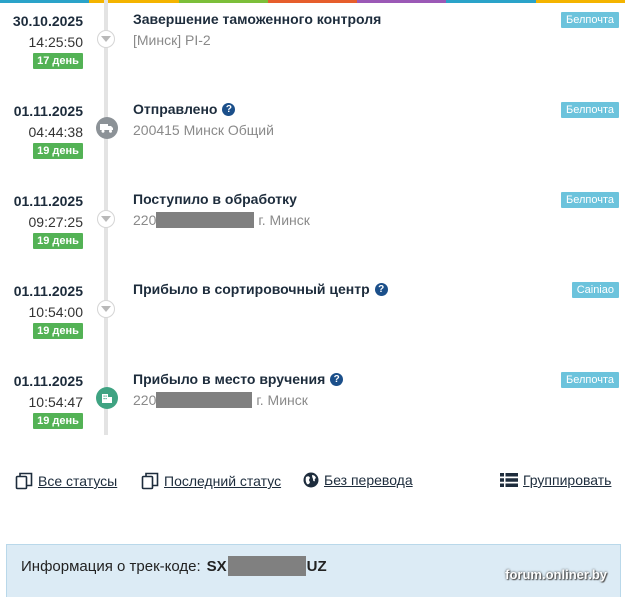 The image size is (625, 597). I want to click on track-code: SX UZ, so click(266, 566).